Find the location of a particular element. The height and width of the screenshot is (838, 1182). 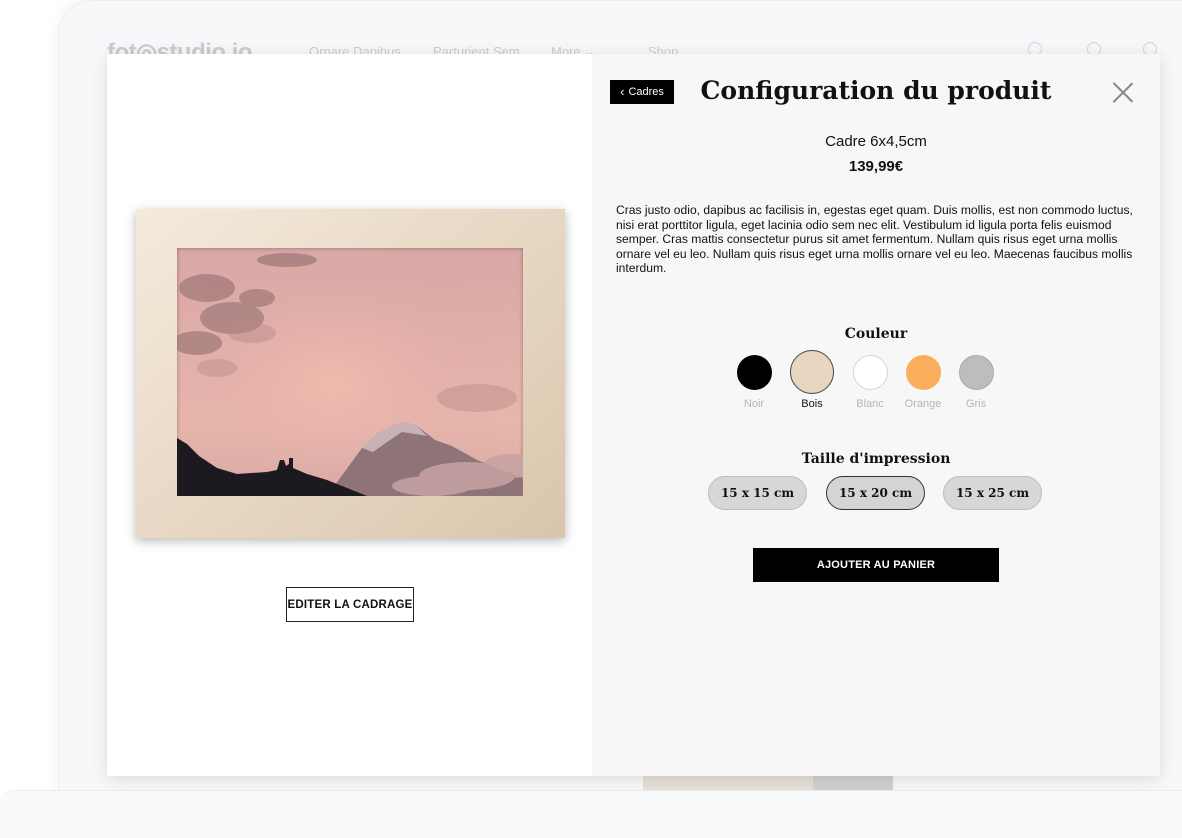

product-name: Cadre 6x4,5cm is located at coordinates (876, 141).